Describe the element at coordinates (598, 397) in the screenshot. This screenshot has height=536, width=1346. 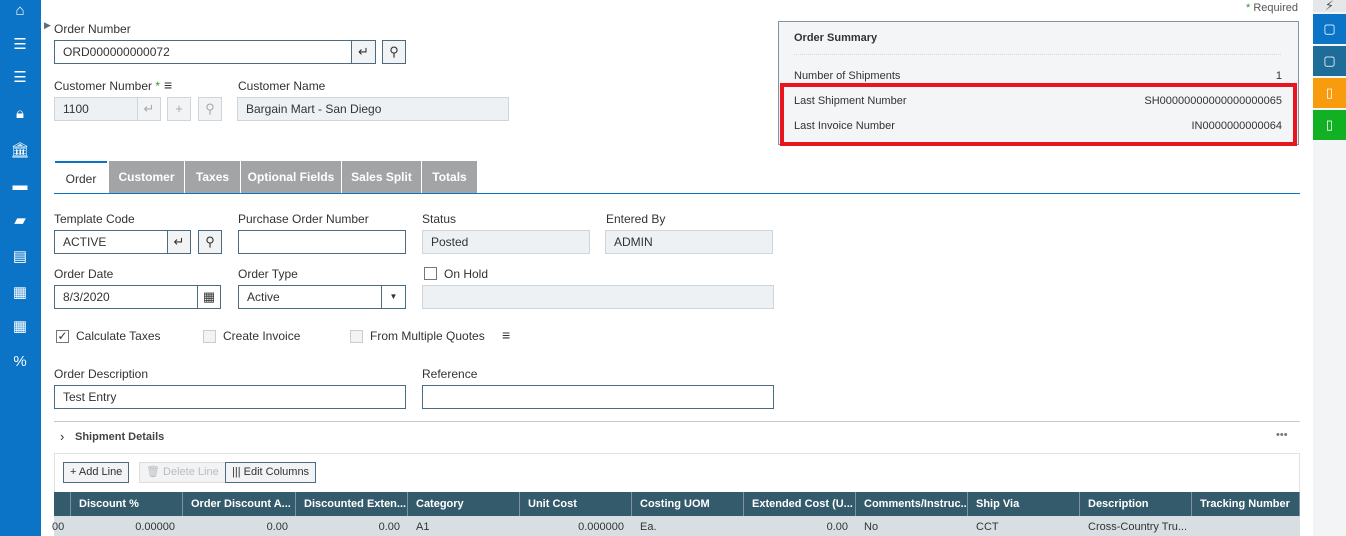
I see `reference-input` at that location.